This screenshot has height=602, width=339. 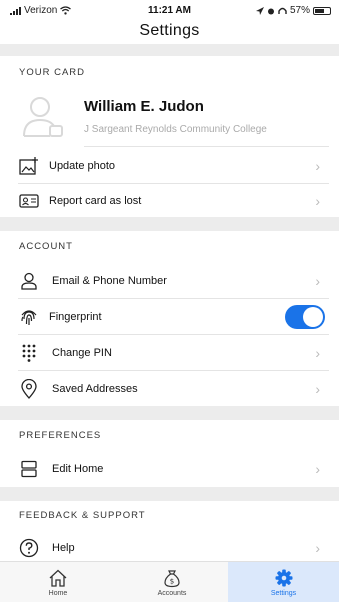 What do you see at coordinates (29, 281) in the screenshot?
I see `person-icon` at bounding box center [29, 281].